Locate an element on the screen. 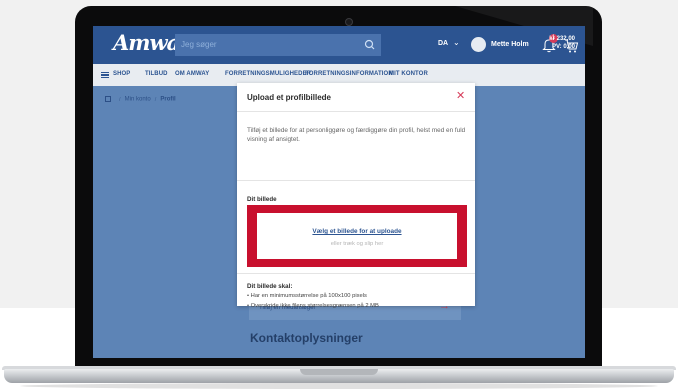 The width and height of the screenshot is (678, 391). nav-item-forretningsinformation: FORRETNINGSINFORMATION is located at coordinates (349, 74).